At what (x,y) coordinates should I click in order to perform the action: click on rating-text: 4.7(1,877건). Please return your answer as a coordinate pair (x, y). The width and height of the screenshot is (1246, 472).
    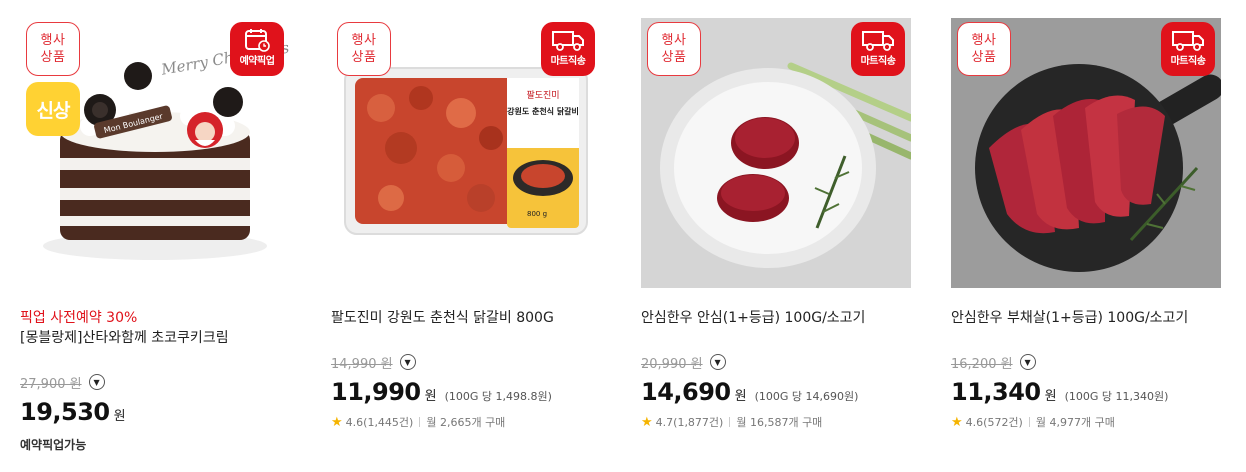
    Looking at the image, I should click on (689, 422).